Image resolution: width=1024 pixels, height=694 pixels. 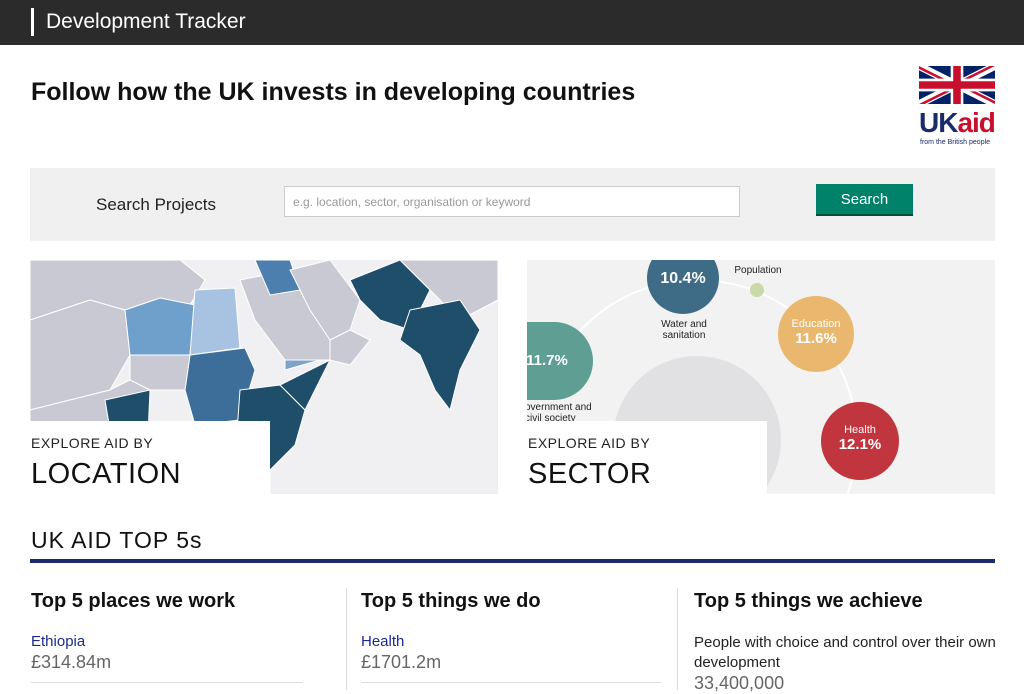 I want to click on top5-achieve-value: 33,400,000, so click(x=739, y=683).